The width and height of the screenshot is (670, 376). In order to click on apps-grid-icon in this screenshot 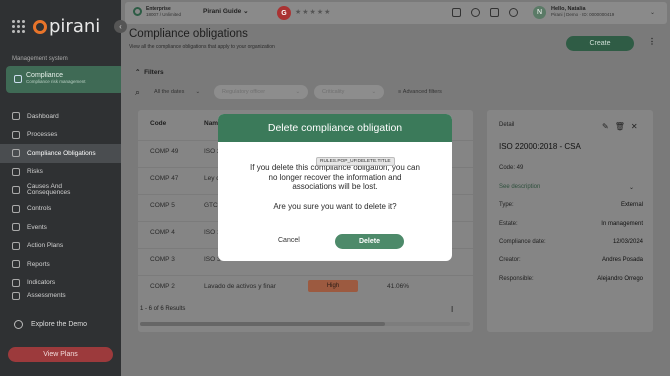, I will do `click(18, 26)`.